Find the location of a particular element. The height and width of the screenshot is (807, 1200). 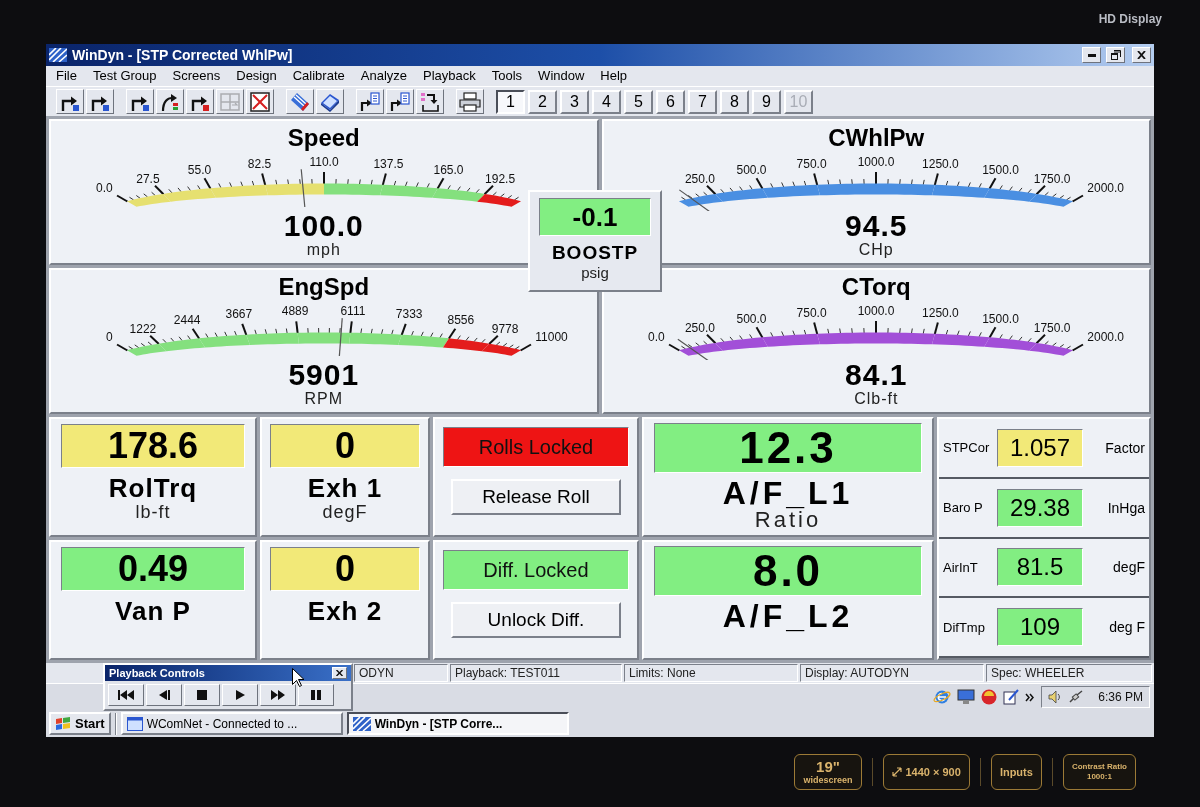

lock-action-button: Unlock Diff. is located at coordinates (536, 620).